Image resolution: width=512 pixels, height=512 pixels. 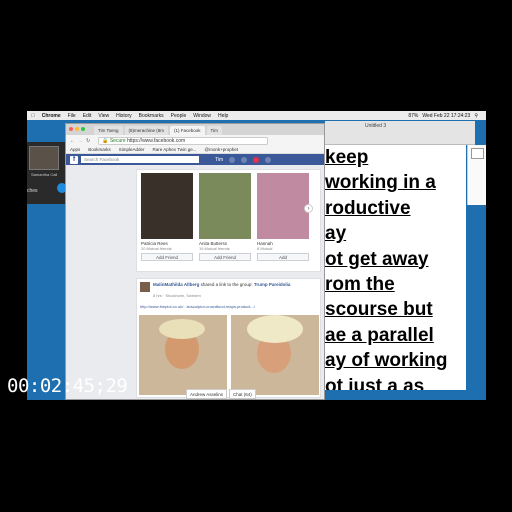 What do you see at coordinates (80, 141) in the screenshot?
I see `forward-icon: →` at bounding box center [80, 141].